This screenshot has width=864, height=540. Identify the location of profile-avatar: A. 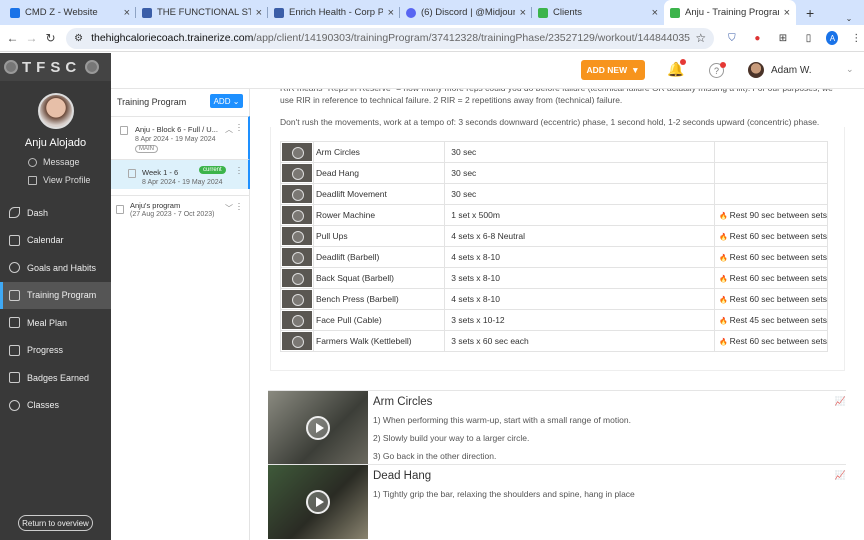
(832, 38).